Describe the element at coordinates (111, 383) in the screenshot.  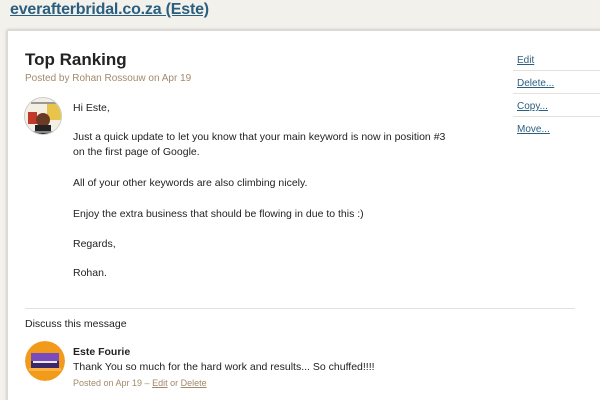
I see `comment-meta-prefix: Posted on Apr 19 –` at that location.